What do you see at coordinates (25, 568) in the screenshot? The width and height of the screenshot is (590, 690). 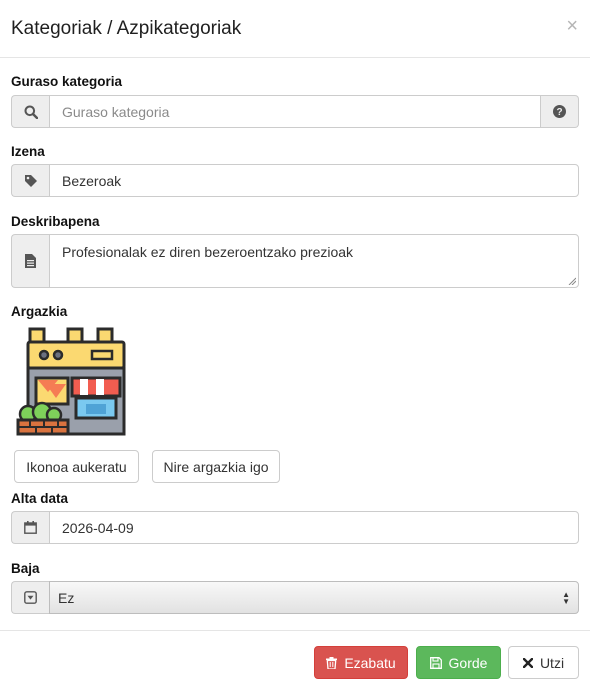 I see `removed-label: Baja` at bounding box center [25, 568].